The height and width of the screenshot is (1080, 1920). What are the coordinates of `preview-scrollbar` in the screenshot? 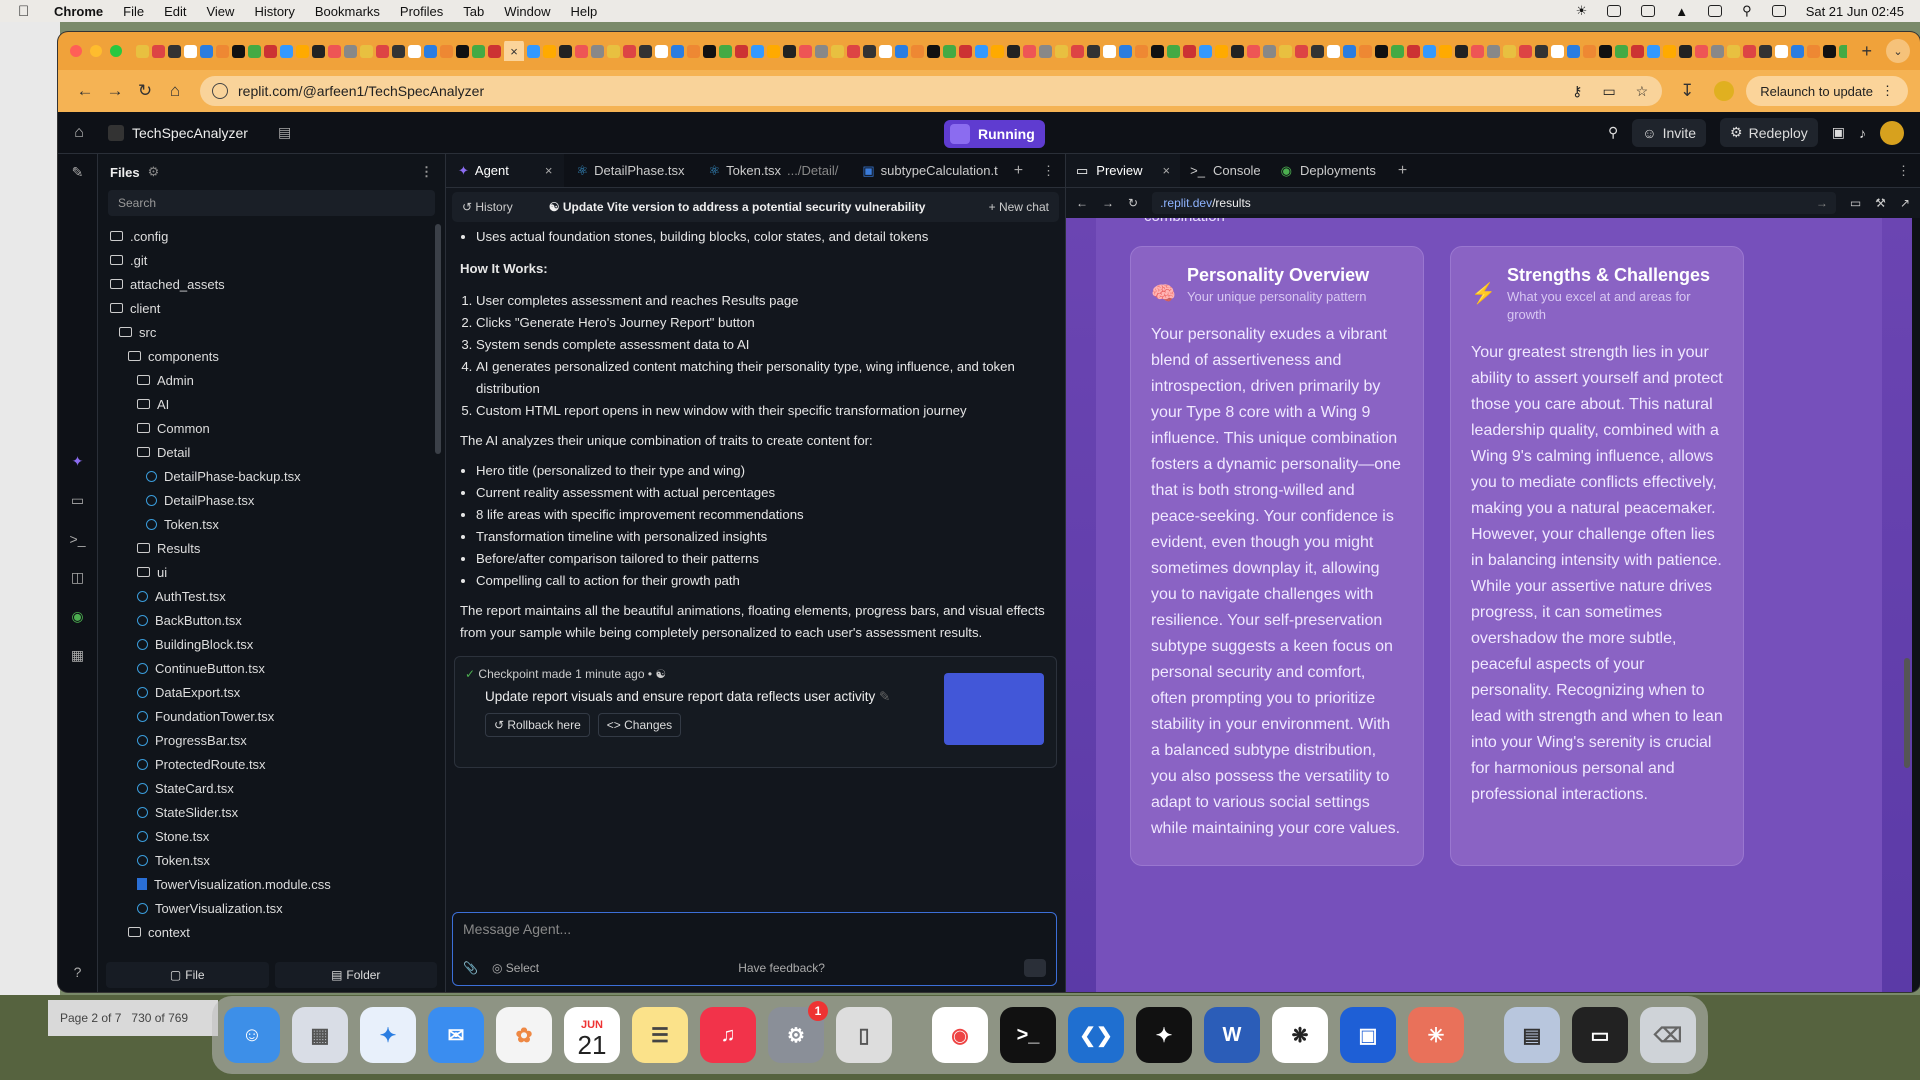 It's located at (1907, 713).